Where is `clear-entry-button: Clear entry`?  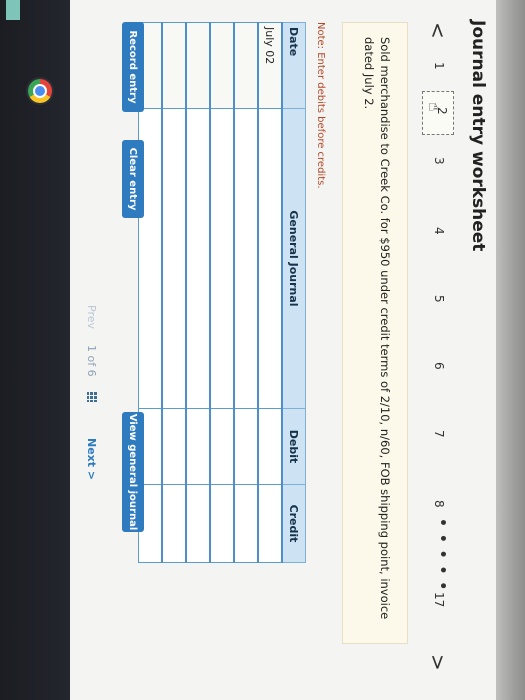
clear-entry-button: Clear entry is located at coordinates (133, 179).